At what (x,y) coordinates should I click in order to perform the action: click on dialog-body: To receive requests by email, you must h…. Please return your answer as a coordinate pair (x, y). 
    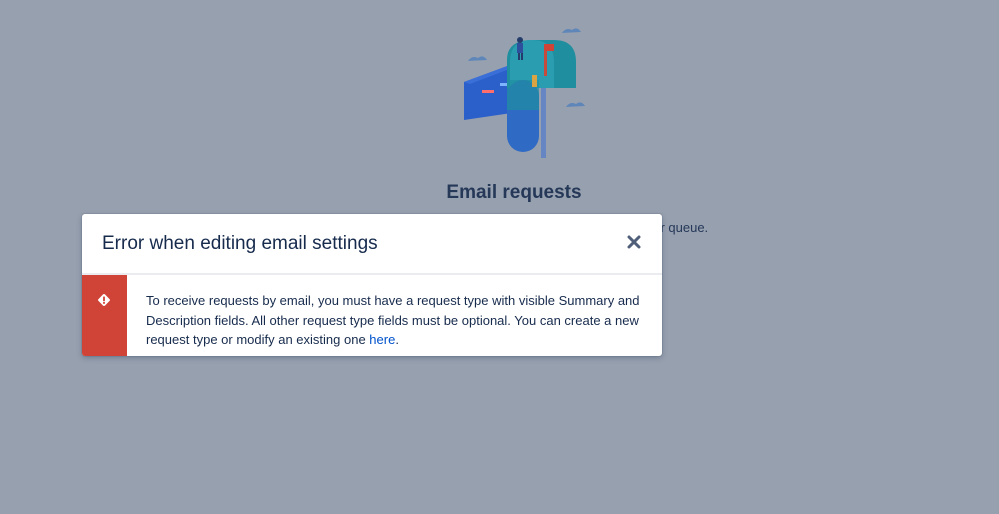
    Looking at the image, I should click on (372, 315).